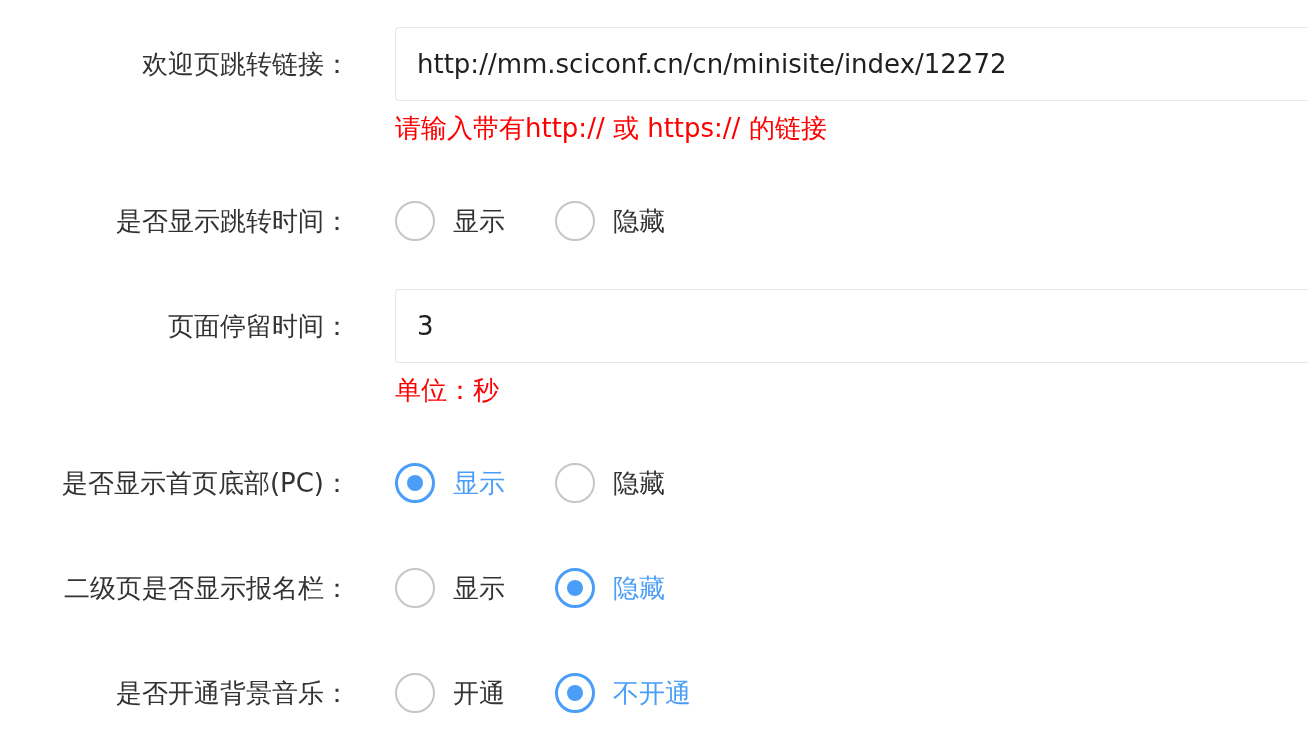 This screenshot has height=744, width=1308. What do you see at coordinates (851, 326) in the screenshot?
I see `text-input: 3` at bounding box center [851, 326].